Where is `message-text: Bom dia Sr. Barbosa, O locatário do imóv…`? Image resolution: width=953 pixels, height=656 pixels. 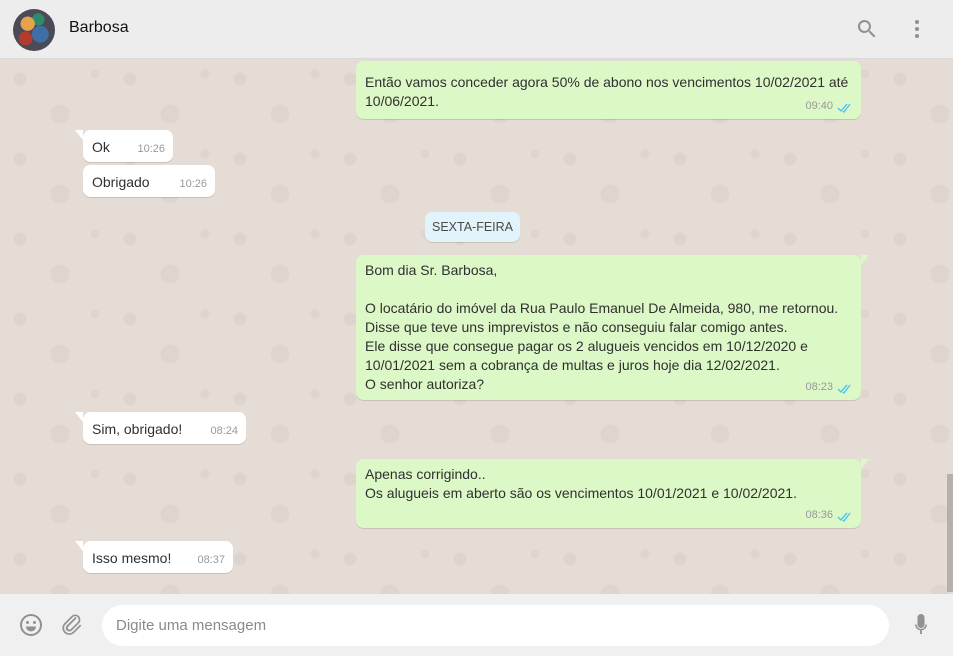 message-text: Bom dia Sr. Barbosa, O locatário do imóv… is located at coordinates (602, 327).